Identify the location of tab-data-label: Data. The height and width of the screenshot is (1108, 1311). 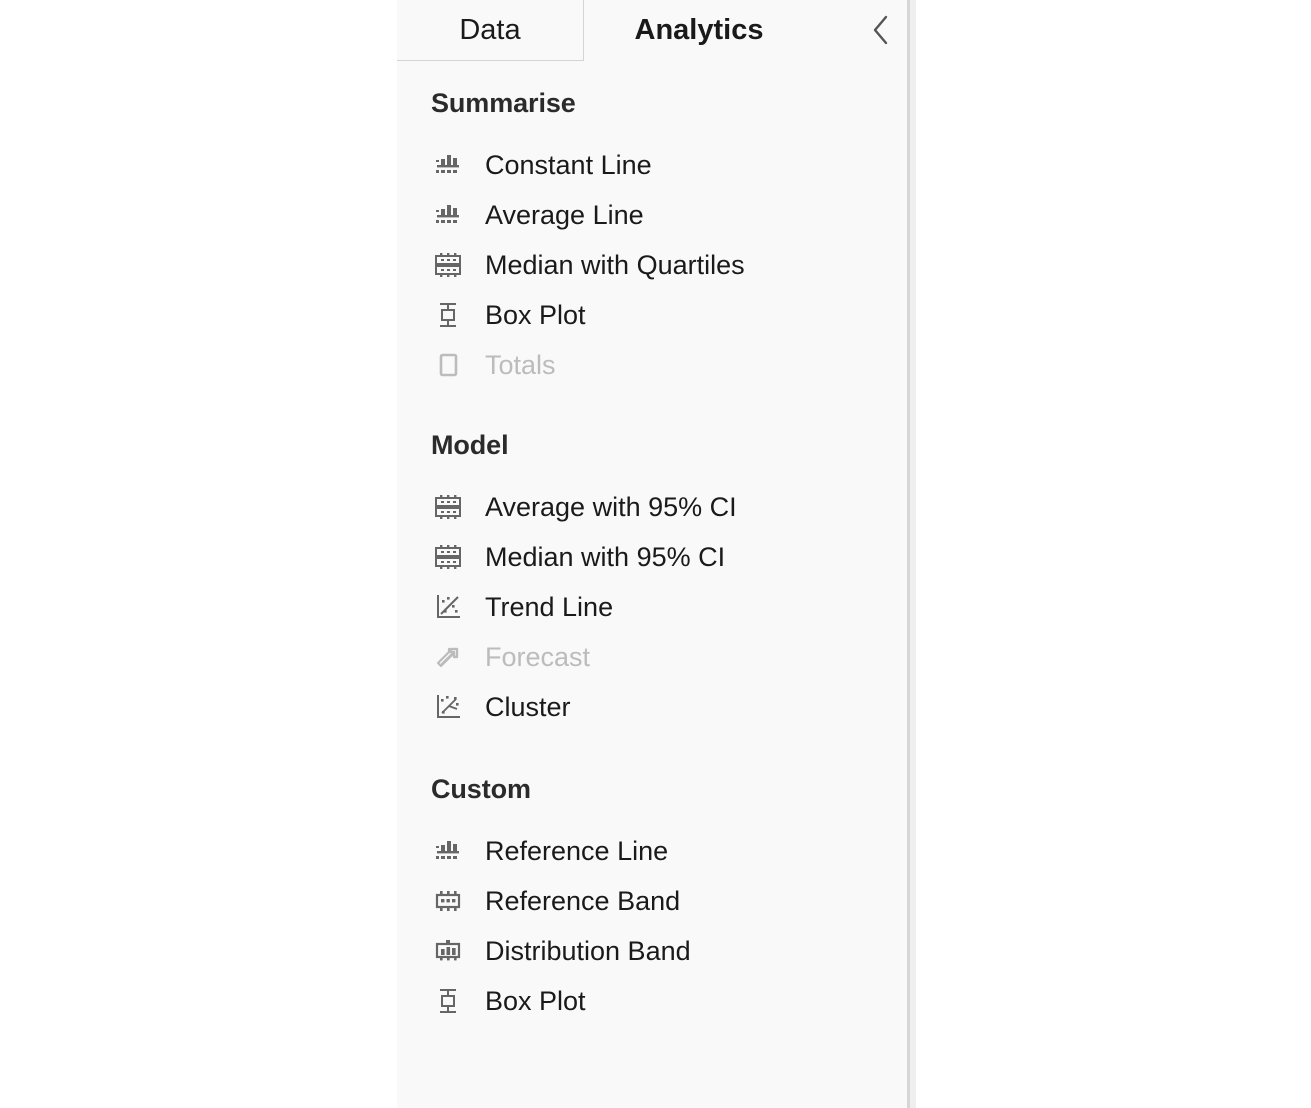
(490, 29).